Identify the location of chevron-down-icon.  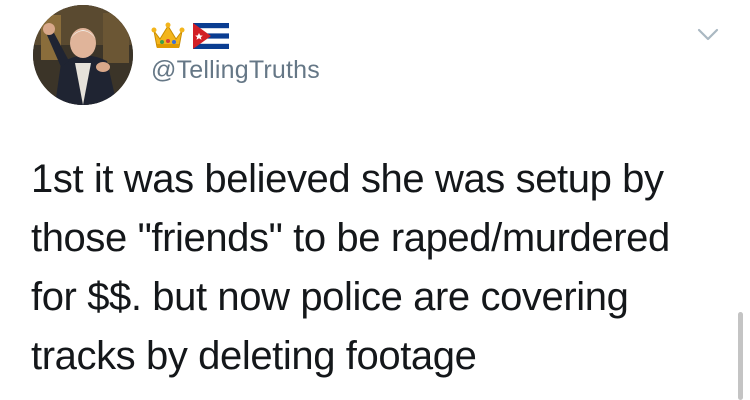
(708, 35).